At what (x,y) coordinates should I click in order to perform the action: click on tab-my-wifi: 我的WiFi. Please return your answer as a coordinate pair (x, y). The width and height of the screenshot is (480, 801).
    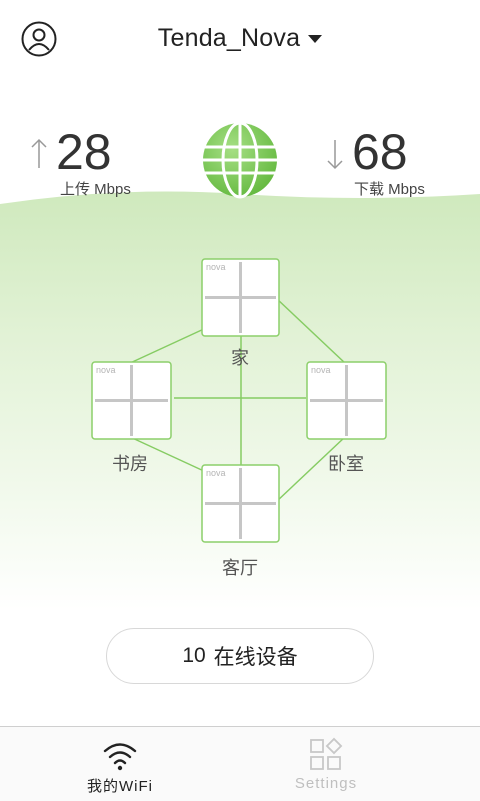
    Looking at the image, I should click on (120, 764).